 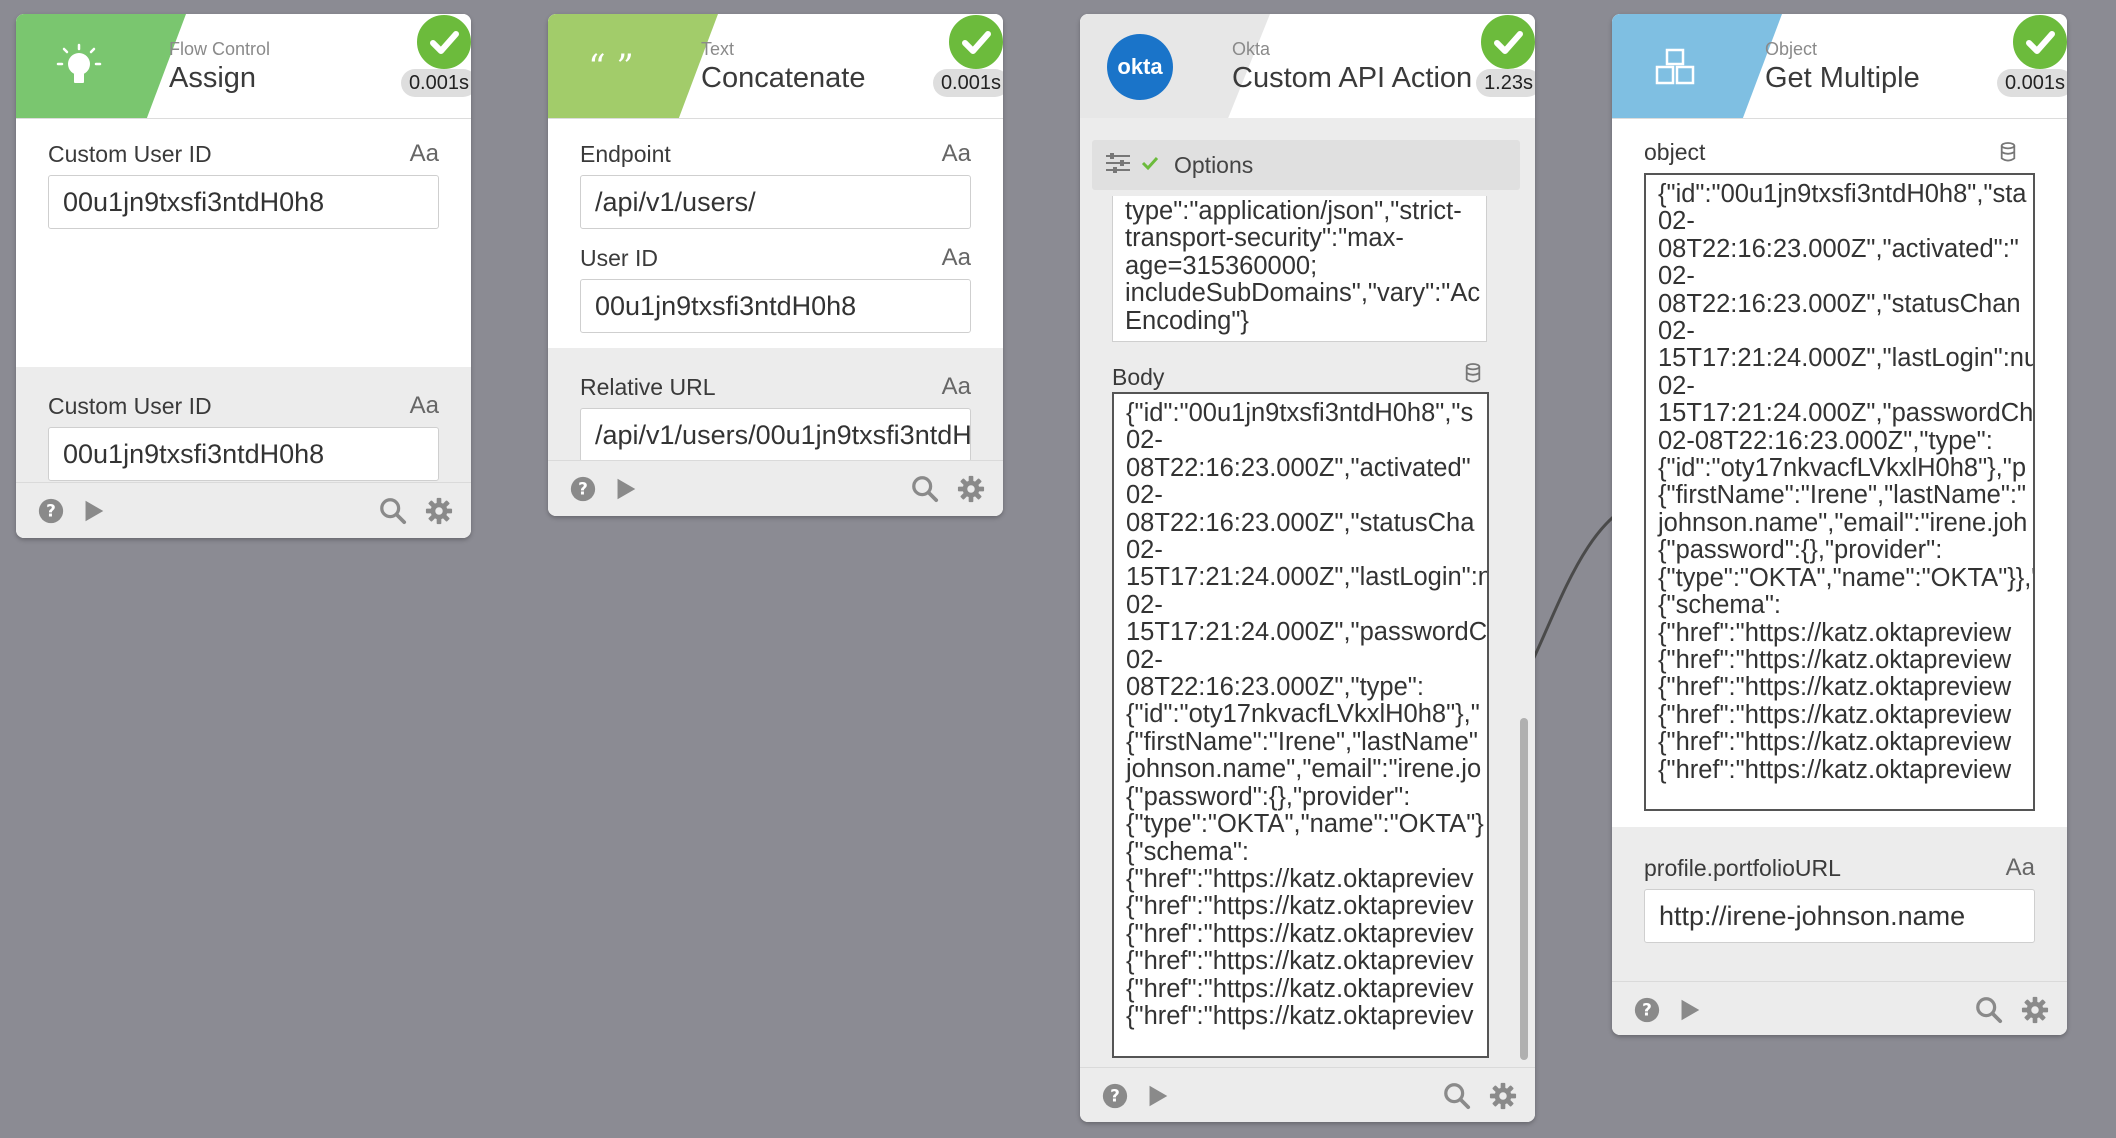 I want to click on app-name: Object, so click(x=1791, y=49).